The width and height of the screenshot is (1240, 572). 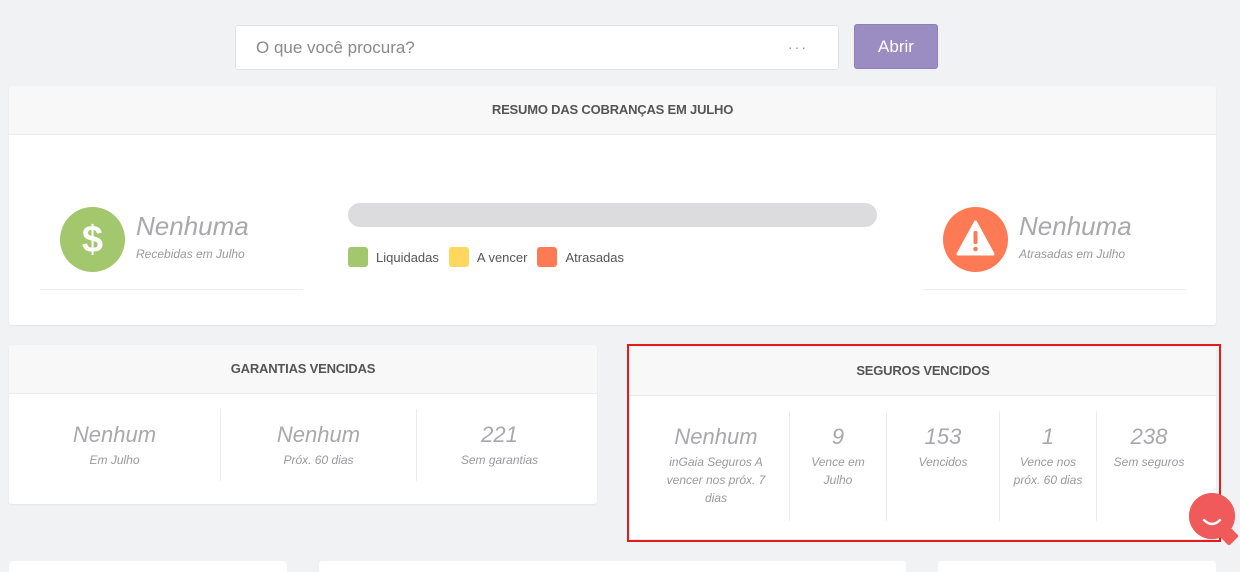 I want to click on legend-label: Liquidadas, so click(x=407, y=257).